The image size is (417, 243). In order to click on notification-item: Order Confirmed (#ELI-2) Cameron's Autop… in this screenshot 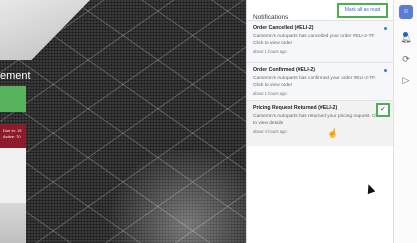, I will do `click(320, 81)`.